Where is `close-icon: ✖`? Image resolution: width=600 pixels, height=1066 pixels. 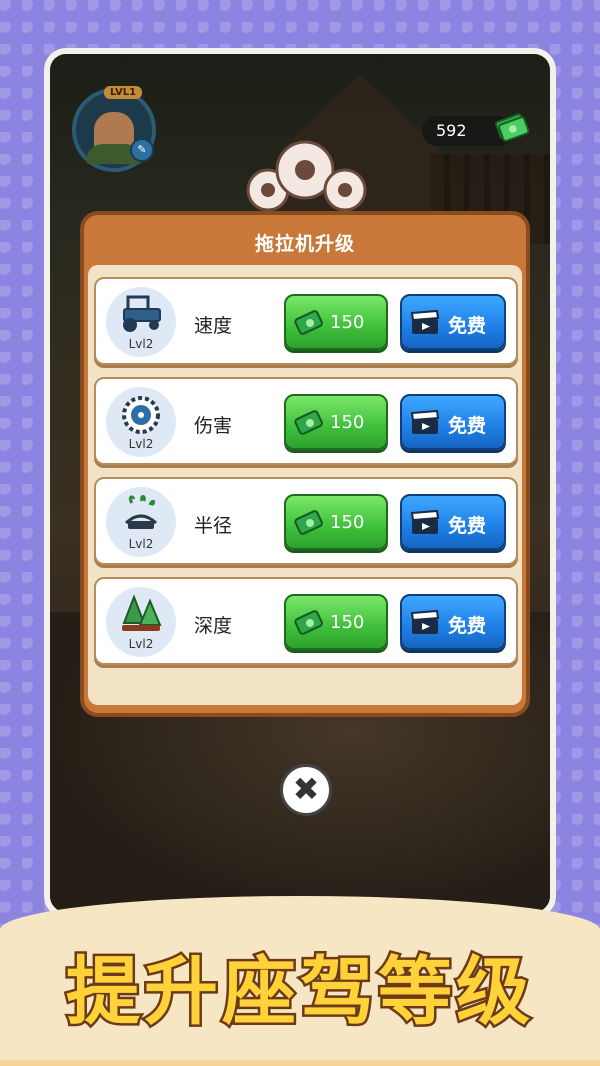 close-icon: ✖ is located at coordinates (306, 789).